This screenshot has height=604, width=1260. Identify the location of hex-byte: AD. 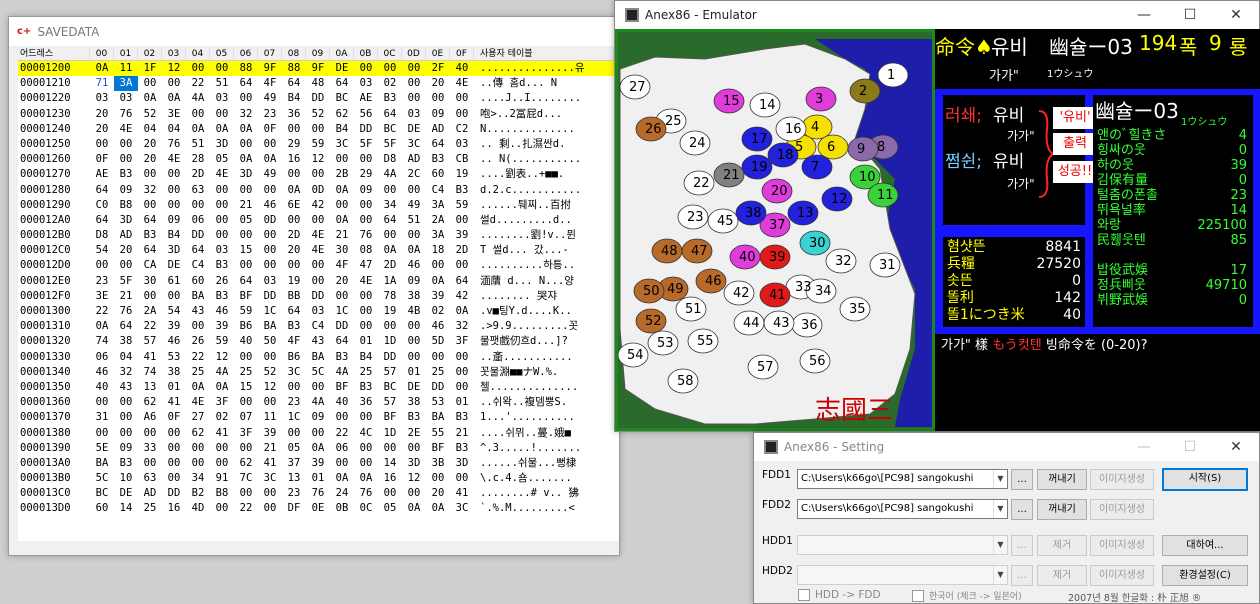
(126, 235).